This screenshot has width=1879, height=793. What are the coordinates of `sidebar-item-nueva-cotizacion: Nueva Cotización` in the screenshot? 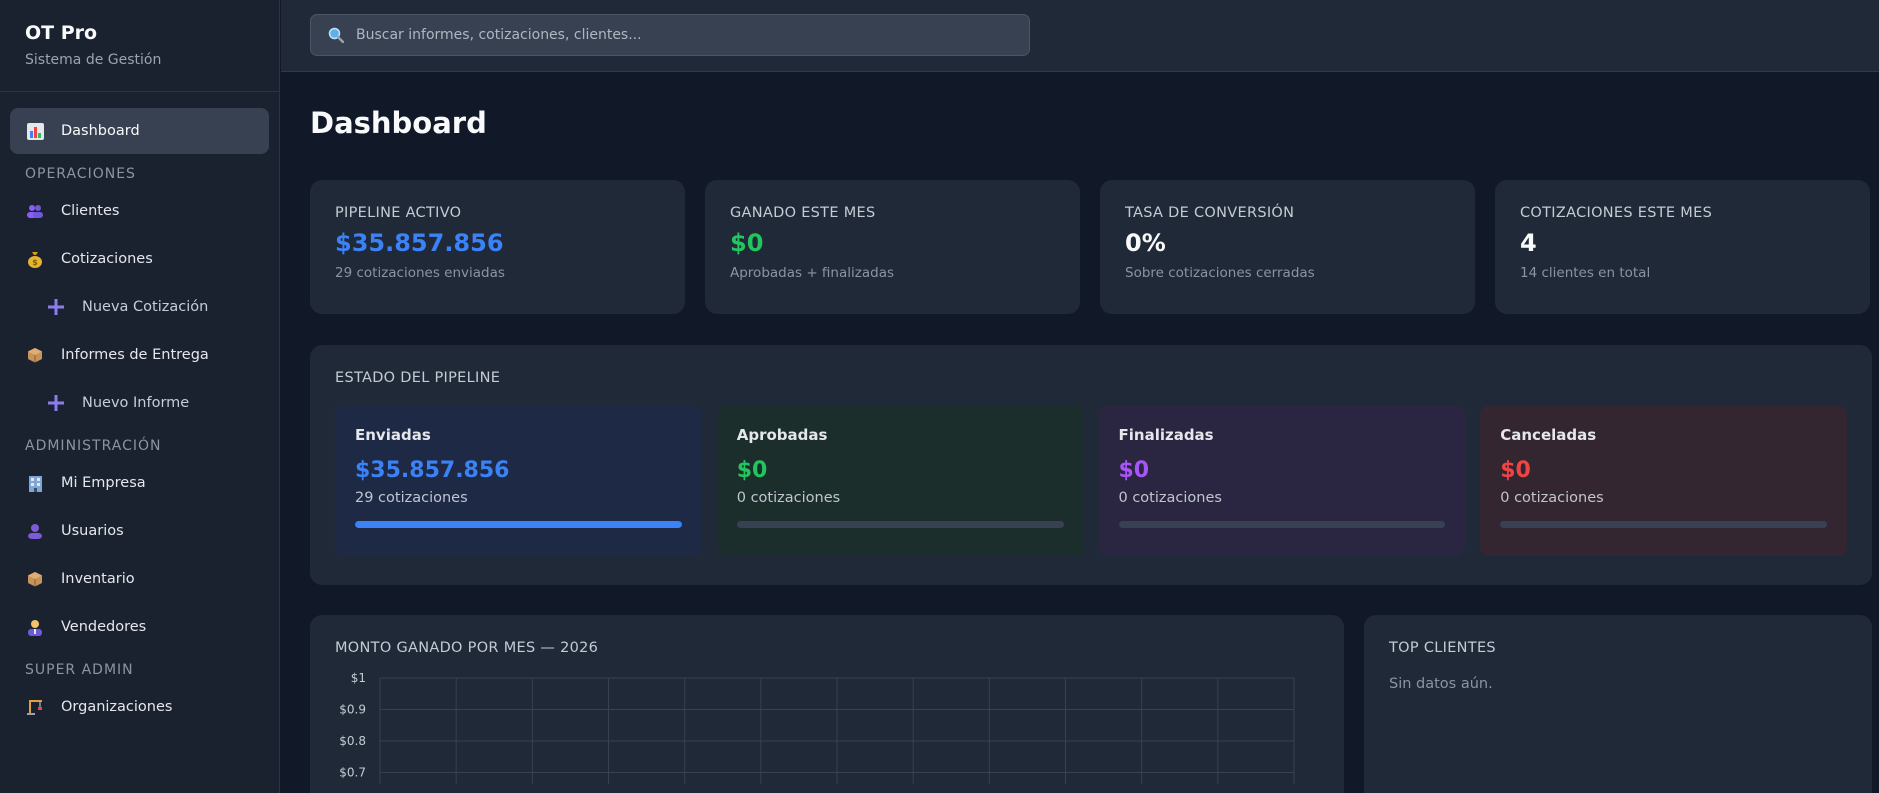 It's located at (139, 307).